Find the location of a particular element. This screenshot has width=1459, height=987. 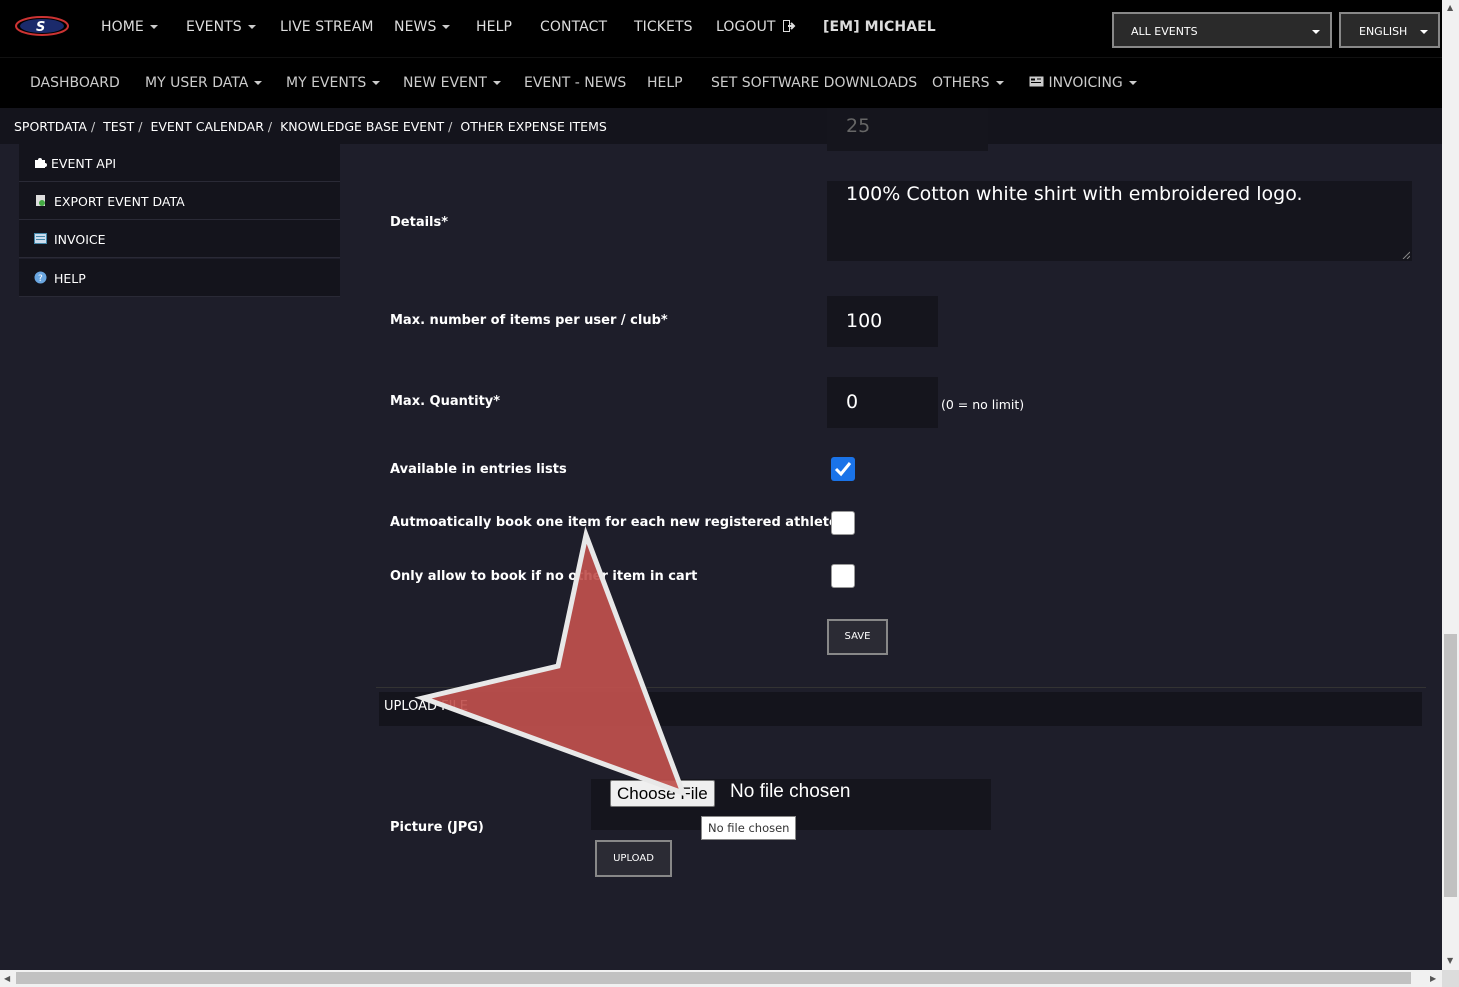

nav-set-software-downloads: SET SOFTWARE DOWNLOADS is located at coordinates (814, 83).